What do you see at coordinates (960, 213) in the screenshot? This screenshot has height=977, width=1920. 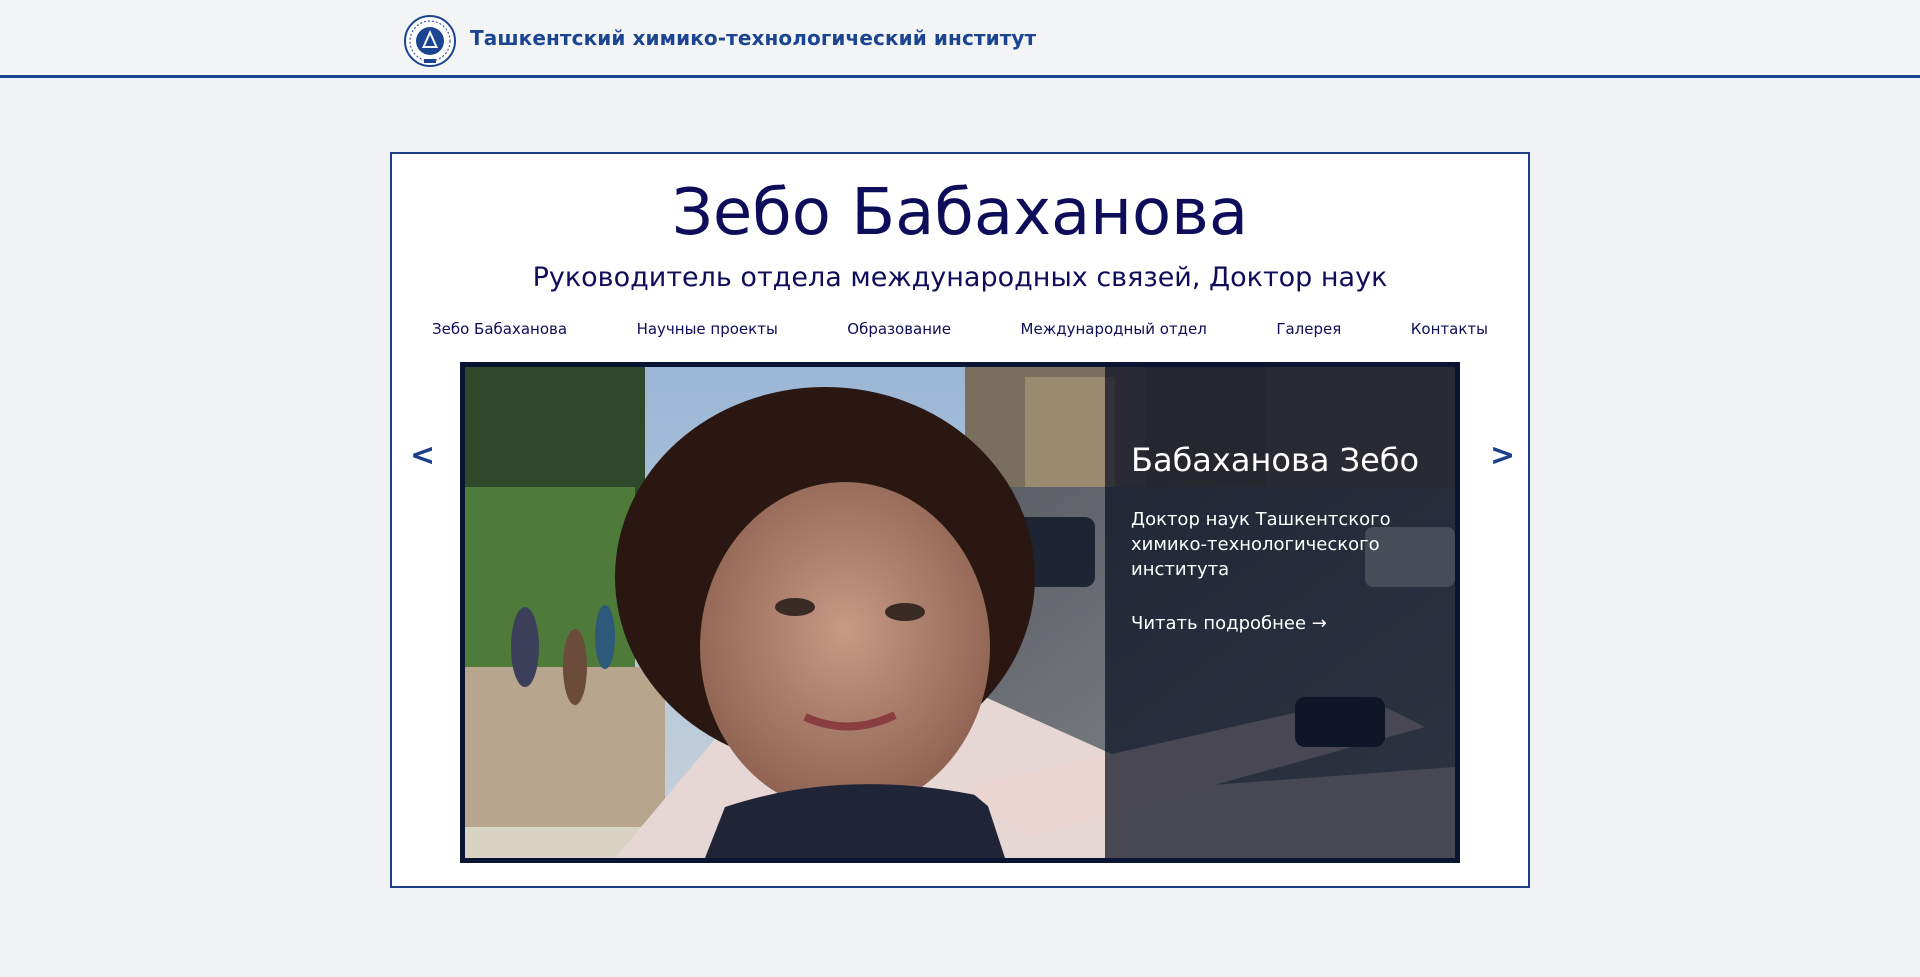 I see `page-title: Зебо Бабаханова` at bounding box center [960, 213].